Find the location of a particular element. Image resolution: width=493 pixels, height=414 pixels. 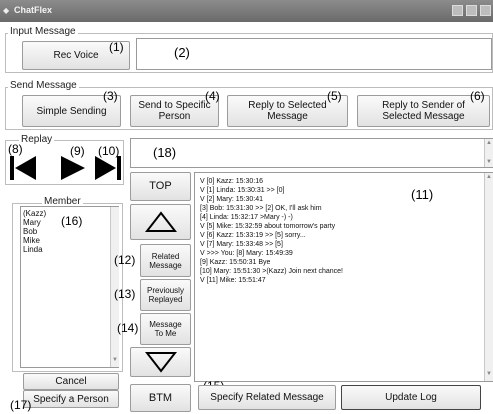

triangle-up-icon is located at coordinates (160, 221).